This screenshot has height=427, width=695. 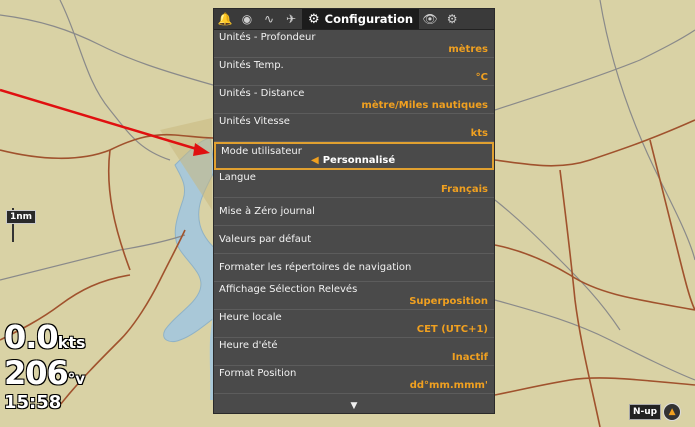 What do you see at coordinates (354, 380) in the screenshot?
I see `menu-item-position-format: Format Position dd°mm.mmm'` at bounding box center [354, 380].